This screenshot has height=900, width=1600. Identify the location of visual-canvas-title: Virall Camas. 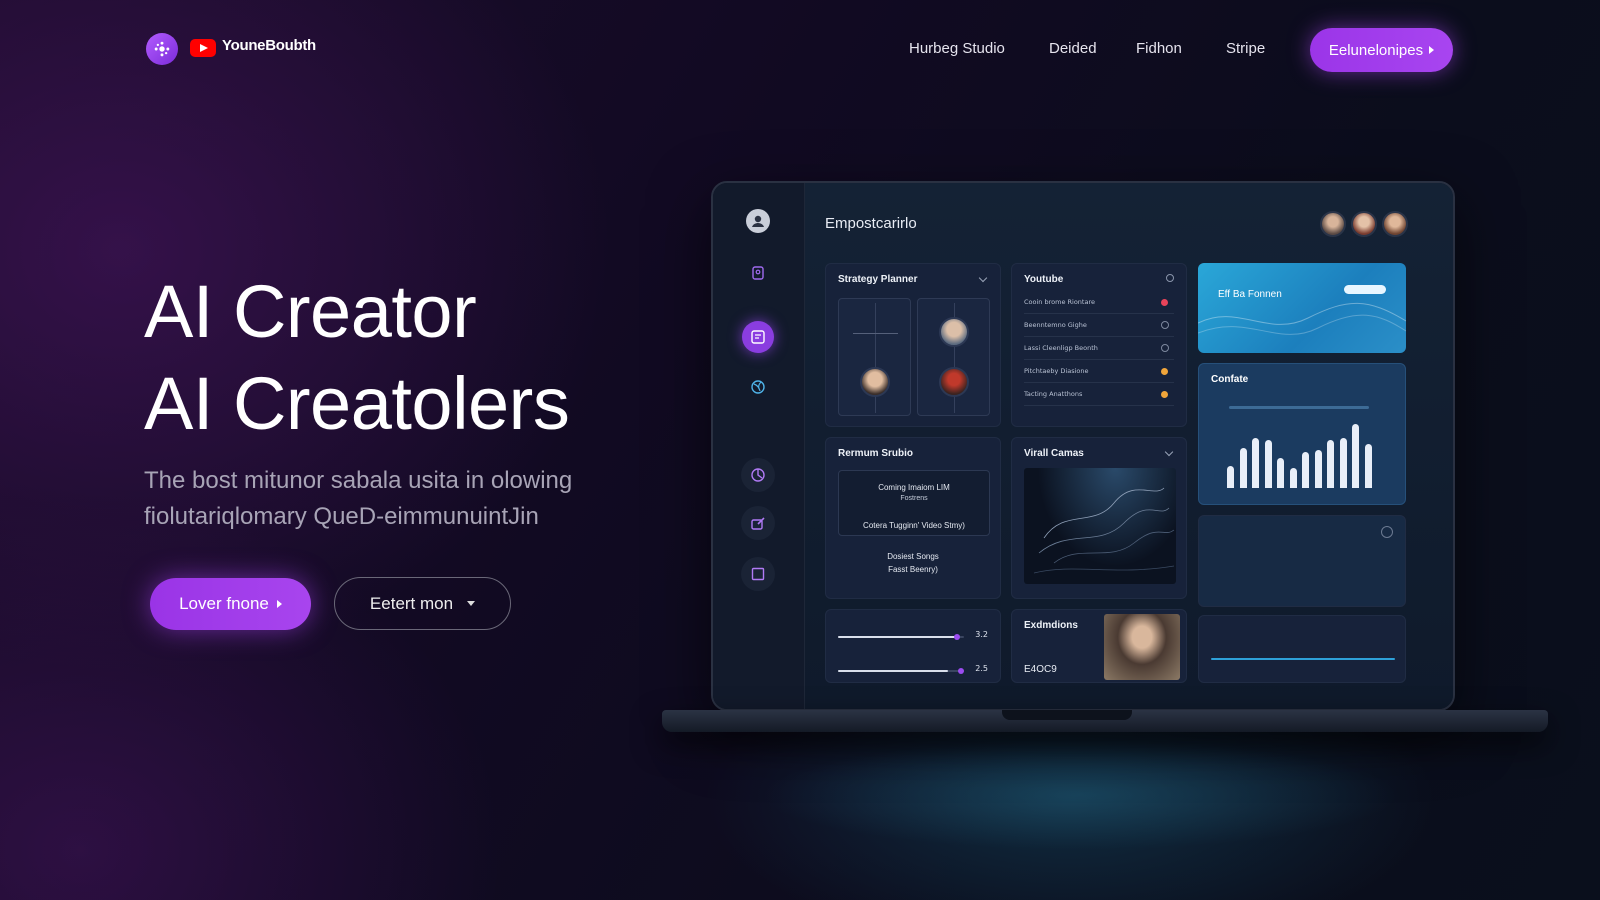
(1054, 453).